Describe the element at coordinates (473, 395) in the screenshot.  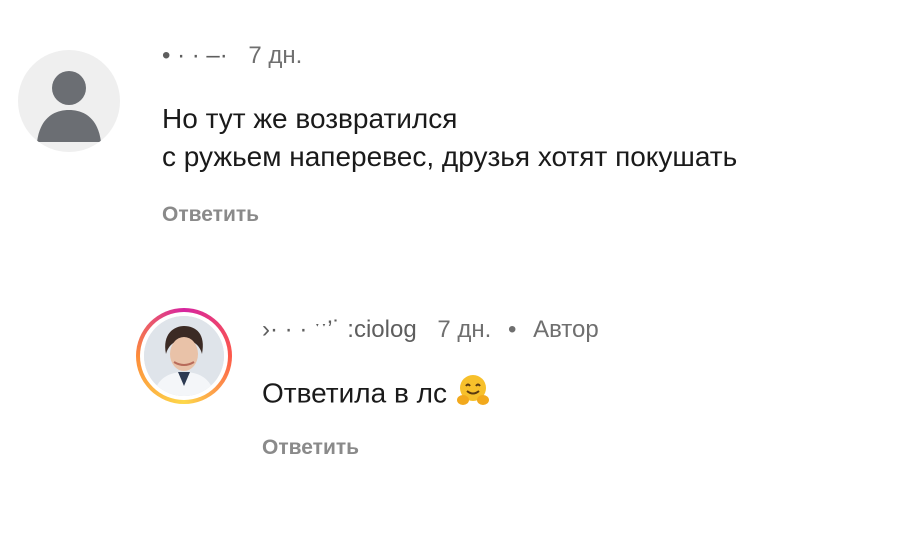
I see `hugging-face-emoji-icon` at that location.